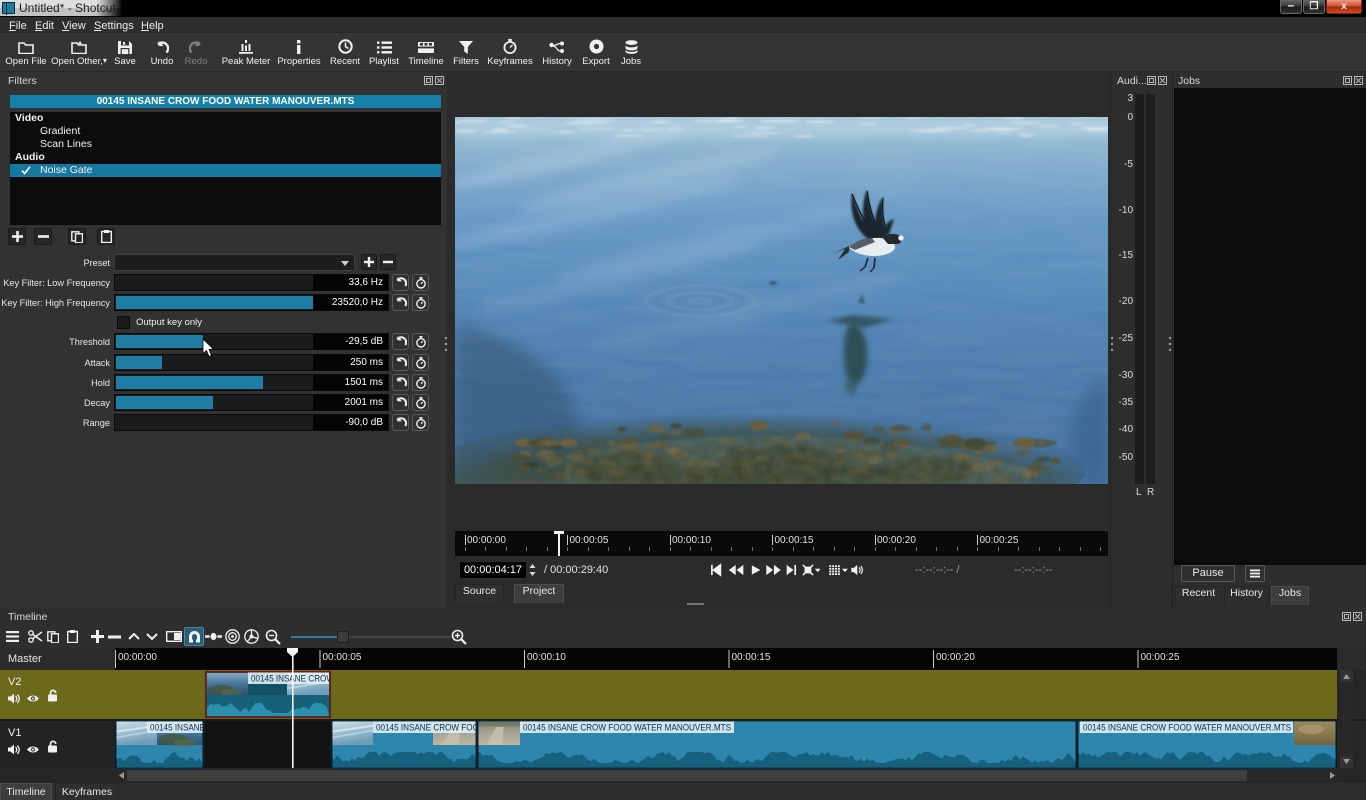 The height and width of the screenshot is (800, 1366). Describe the element at coordinates (137, 657) in the screenshot. I see `svg-text: 00:00:00` at that location.